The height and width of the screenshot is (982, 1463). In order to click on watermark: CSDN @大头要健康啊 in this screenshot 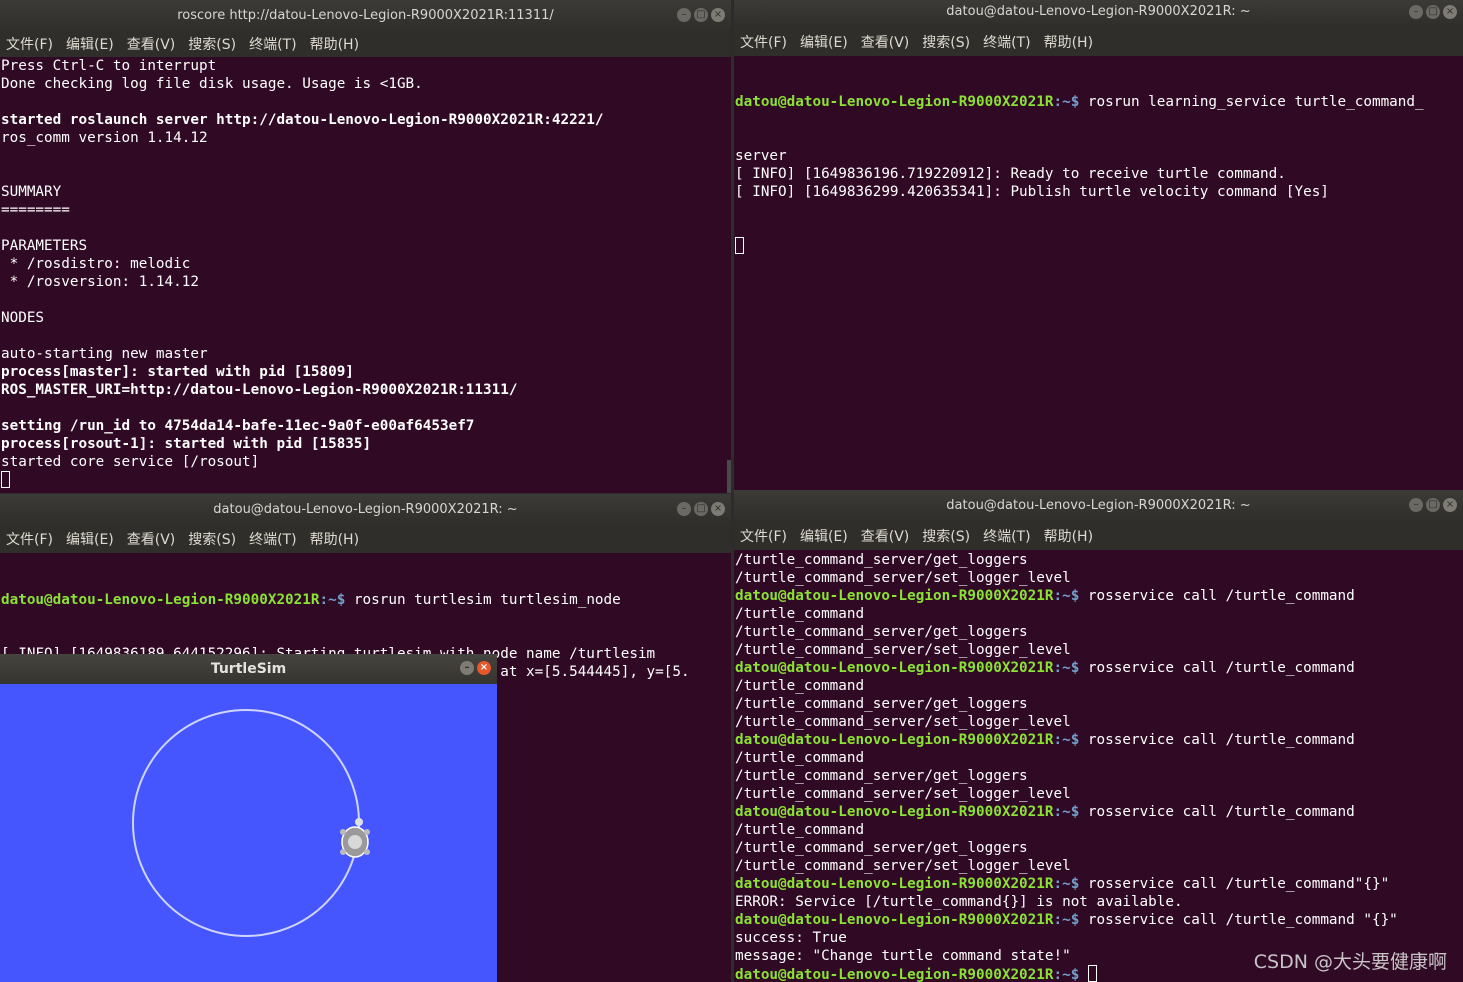, I will do `click(1350, 962)`.